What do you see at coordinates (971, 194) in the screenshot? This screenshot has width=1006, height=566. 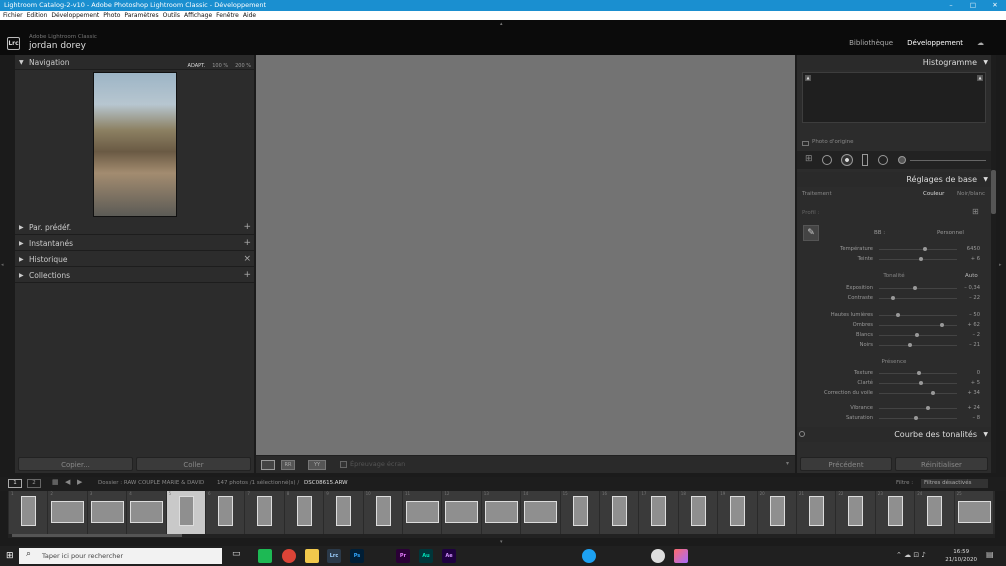 I see `bw-option: Noir/blanc` at bounding box center [971, 194].